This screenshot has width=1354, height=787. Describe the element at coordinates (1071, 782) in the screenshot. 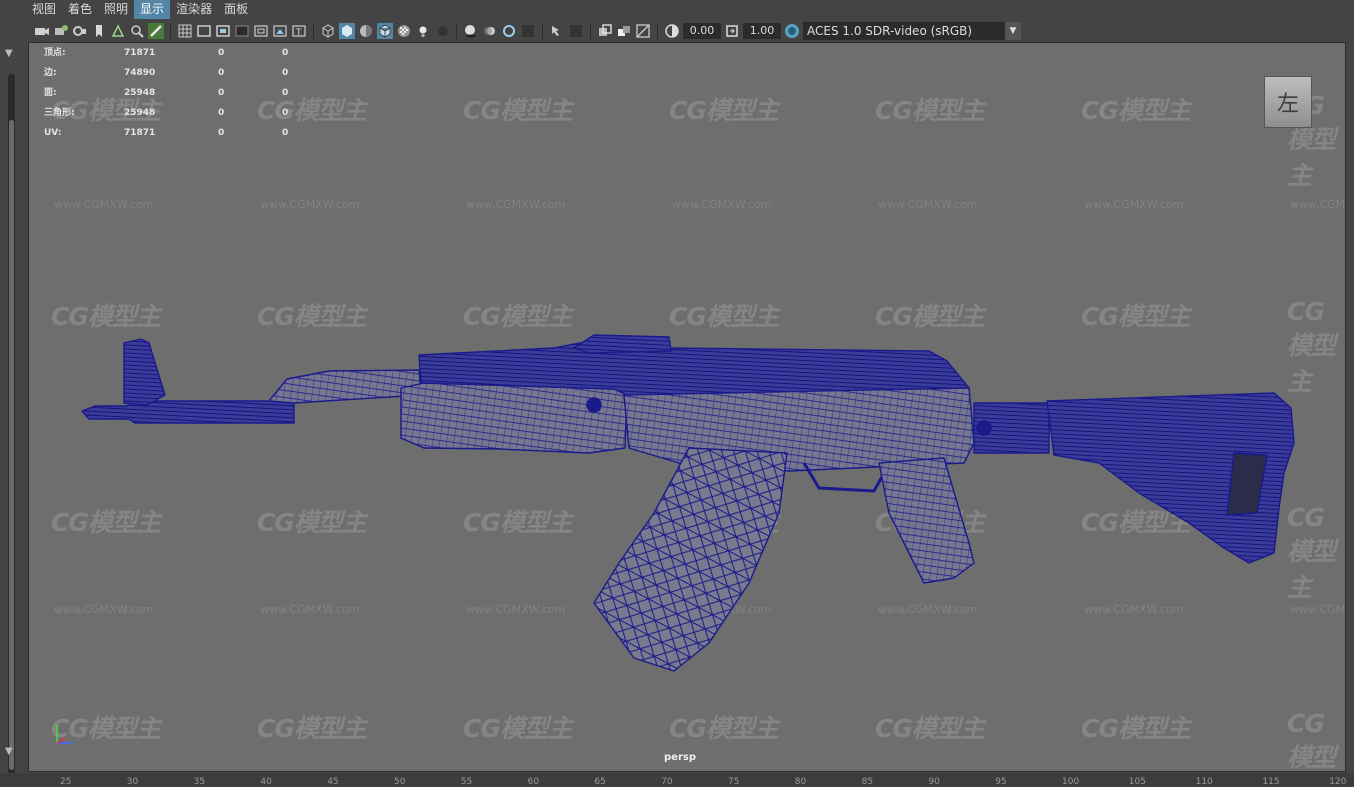

I see `ruler-tick-label: 100` at that location.